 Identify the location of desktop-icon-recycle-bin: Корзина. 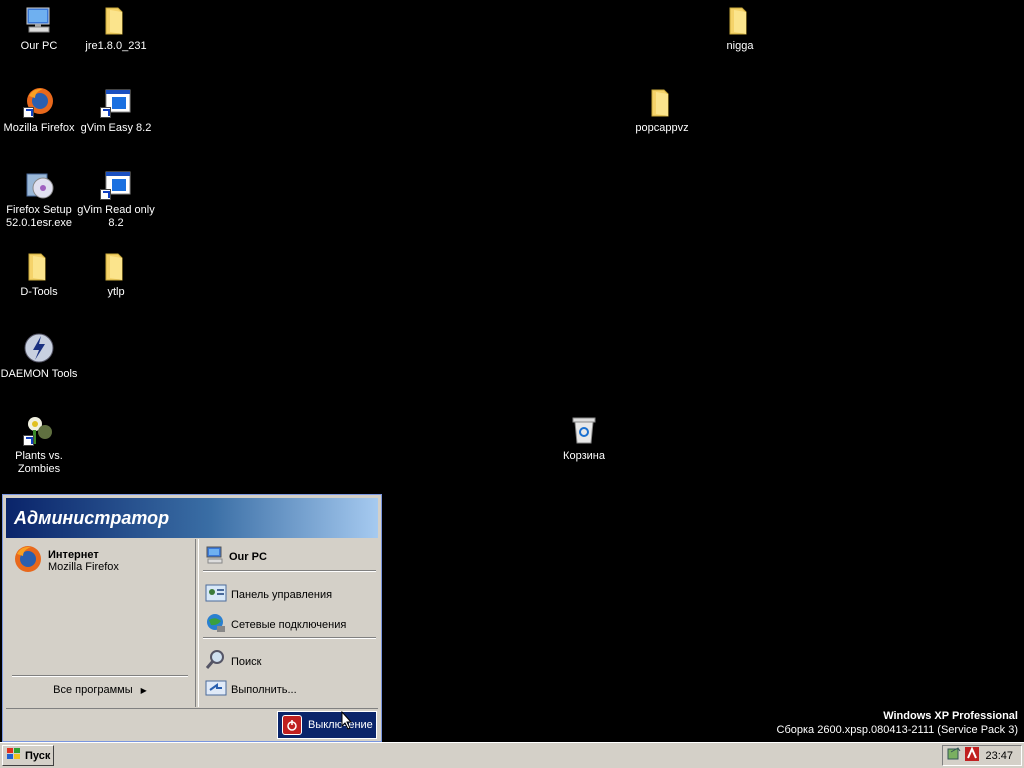
(584, 438).